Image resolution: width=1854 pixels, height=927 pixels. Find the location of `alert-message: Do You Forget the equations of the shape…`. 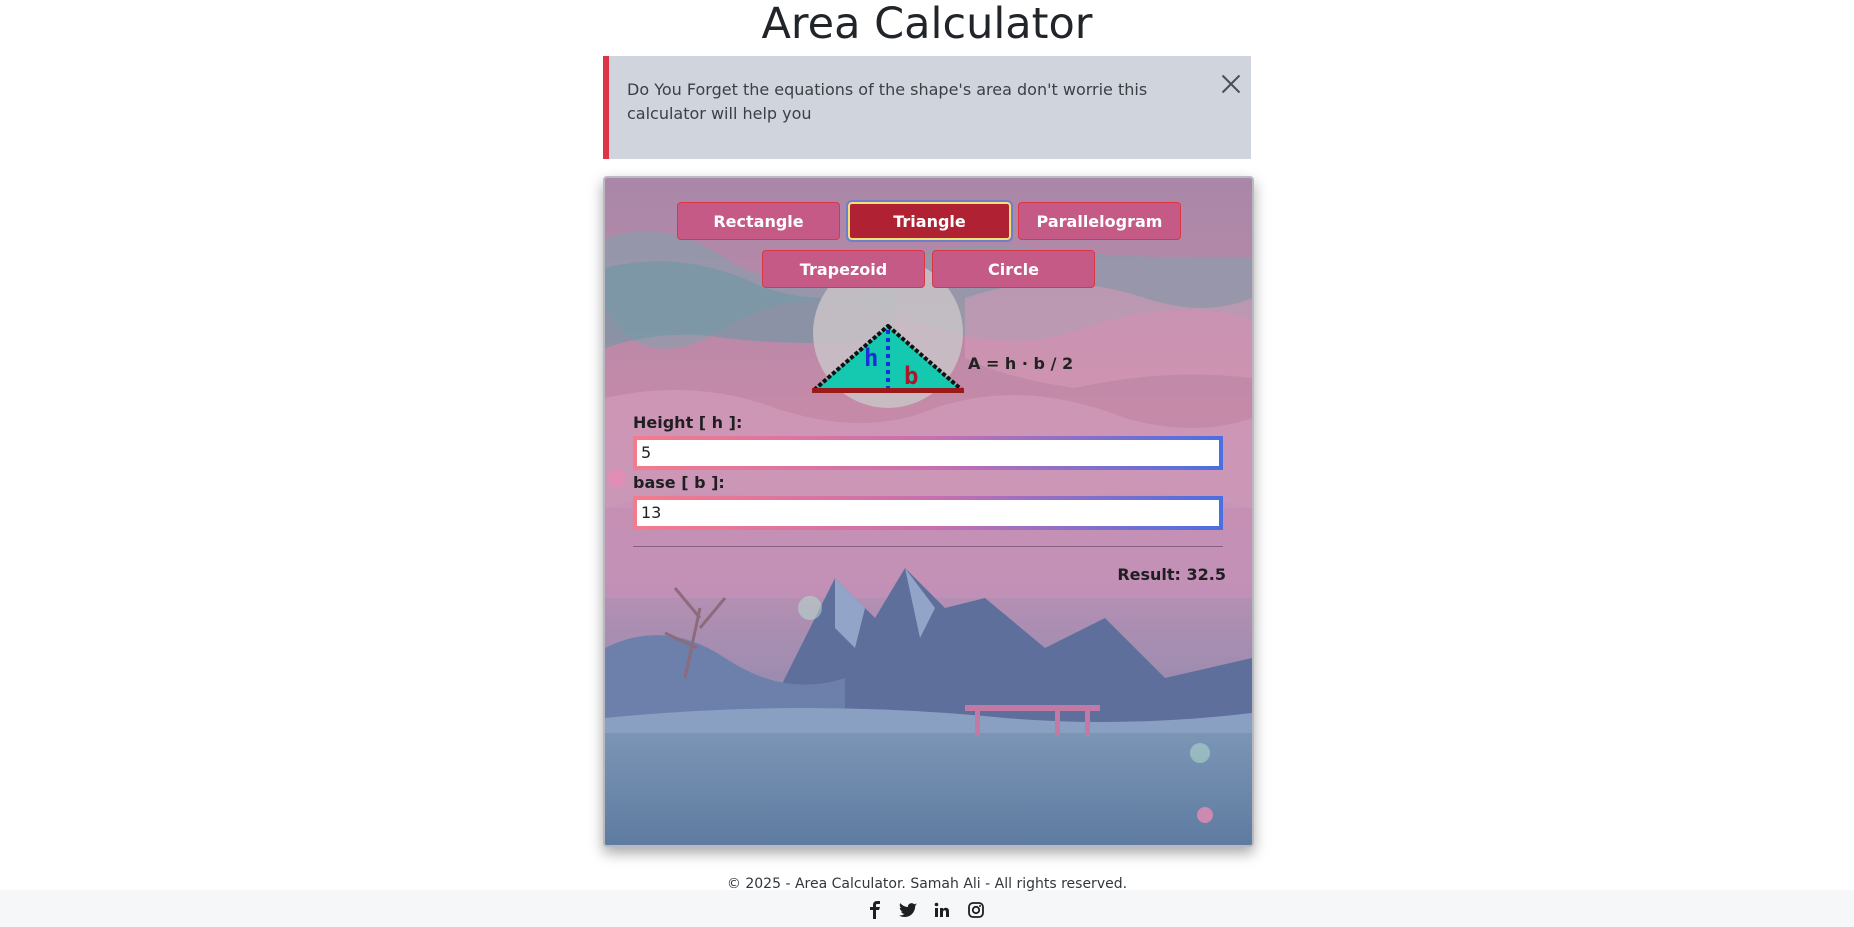

alert-message: Do You Forget the equations of the shape… is located at coordinates (887, 101).